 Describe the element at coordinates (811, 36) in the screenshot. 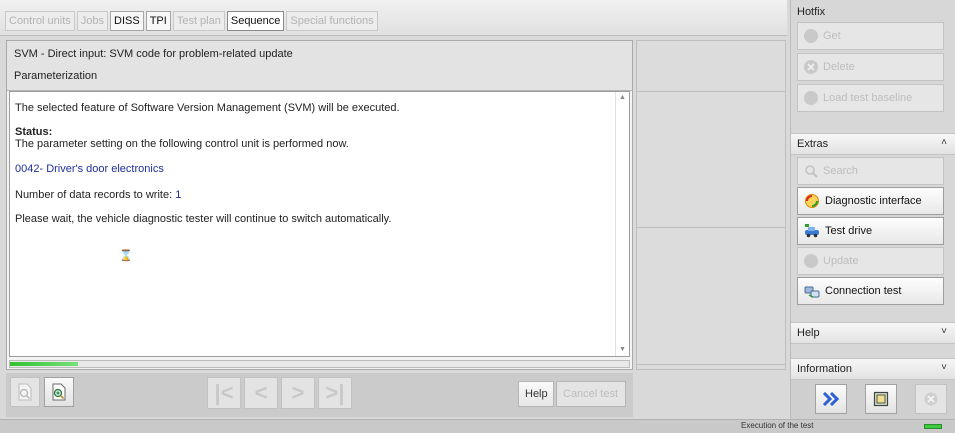

I see `get-icon` at that location.